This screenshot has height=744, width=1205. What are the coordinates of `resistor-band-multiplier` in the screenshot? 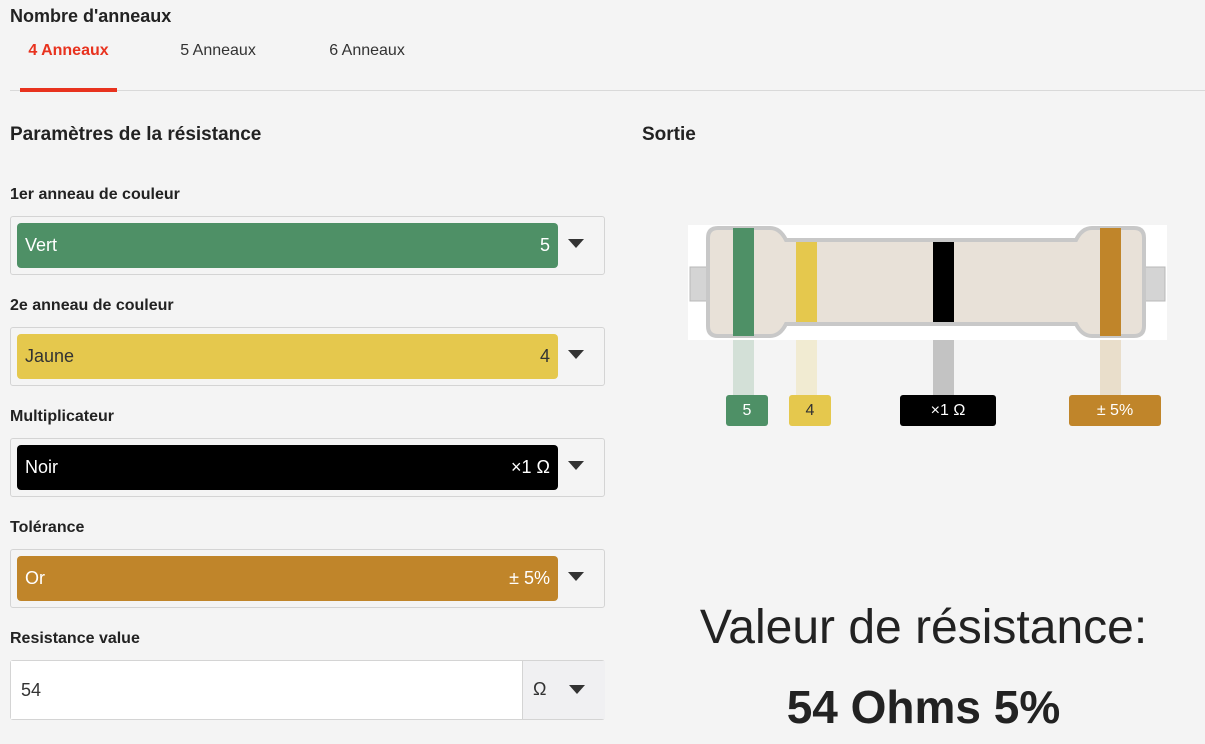 It's located at (943, 282).